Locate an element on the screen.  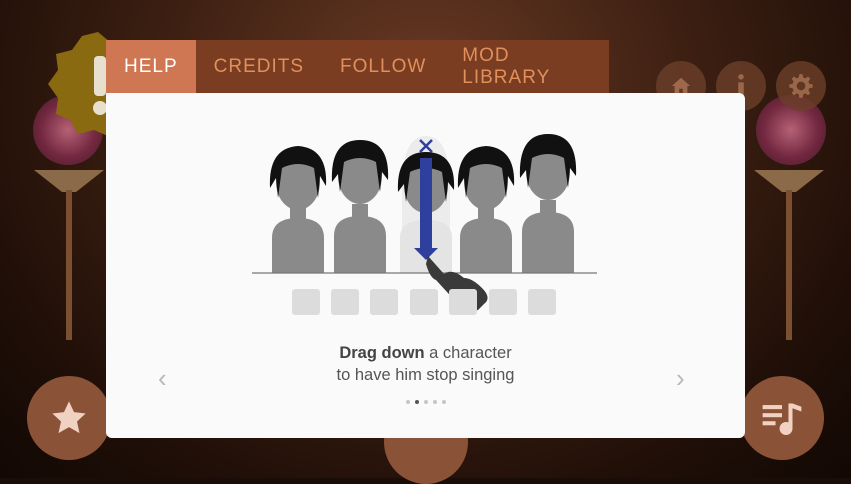
tab-credits: CREDITS is located at coordinates (259, 66).